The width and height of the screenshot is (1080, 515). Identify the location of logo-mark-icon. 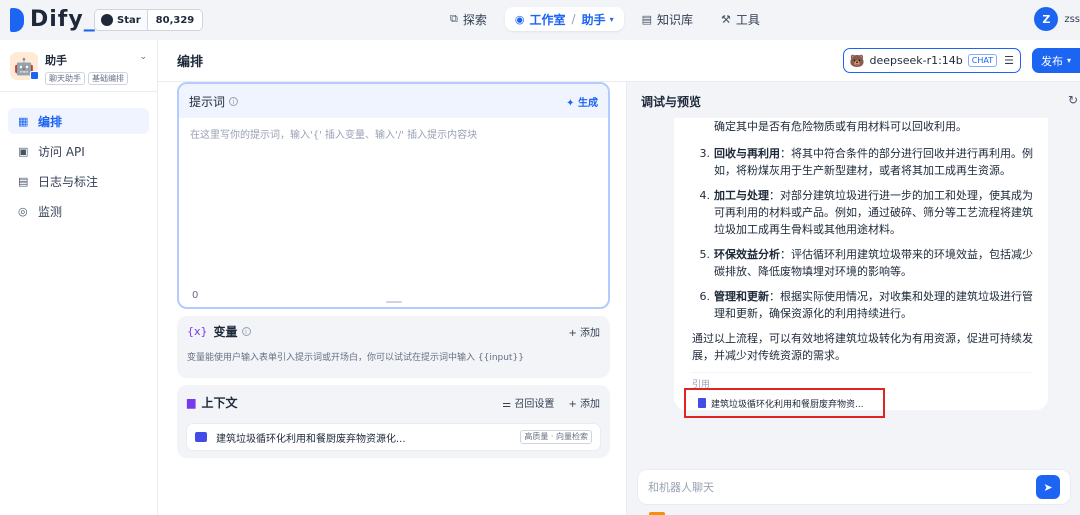
(17, 19).